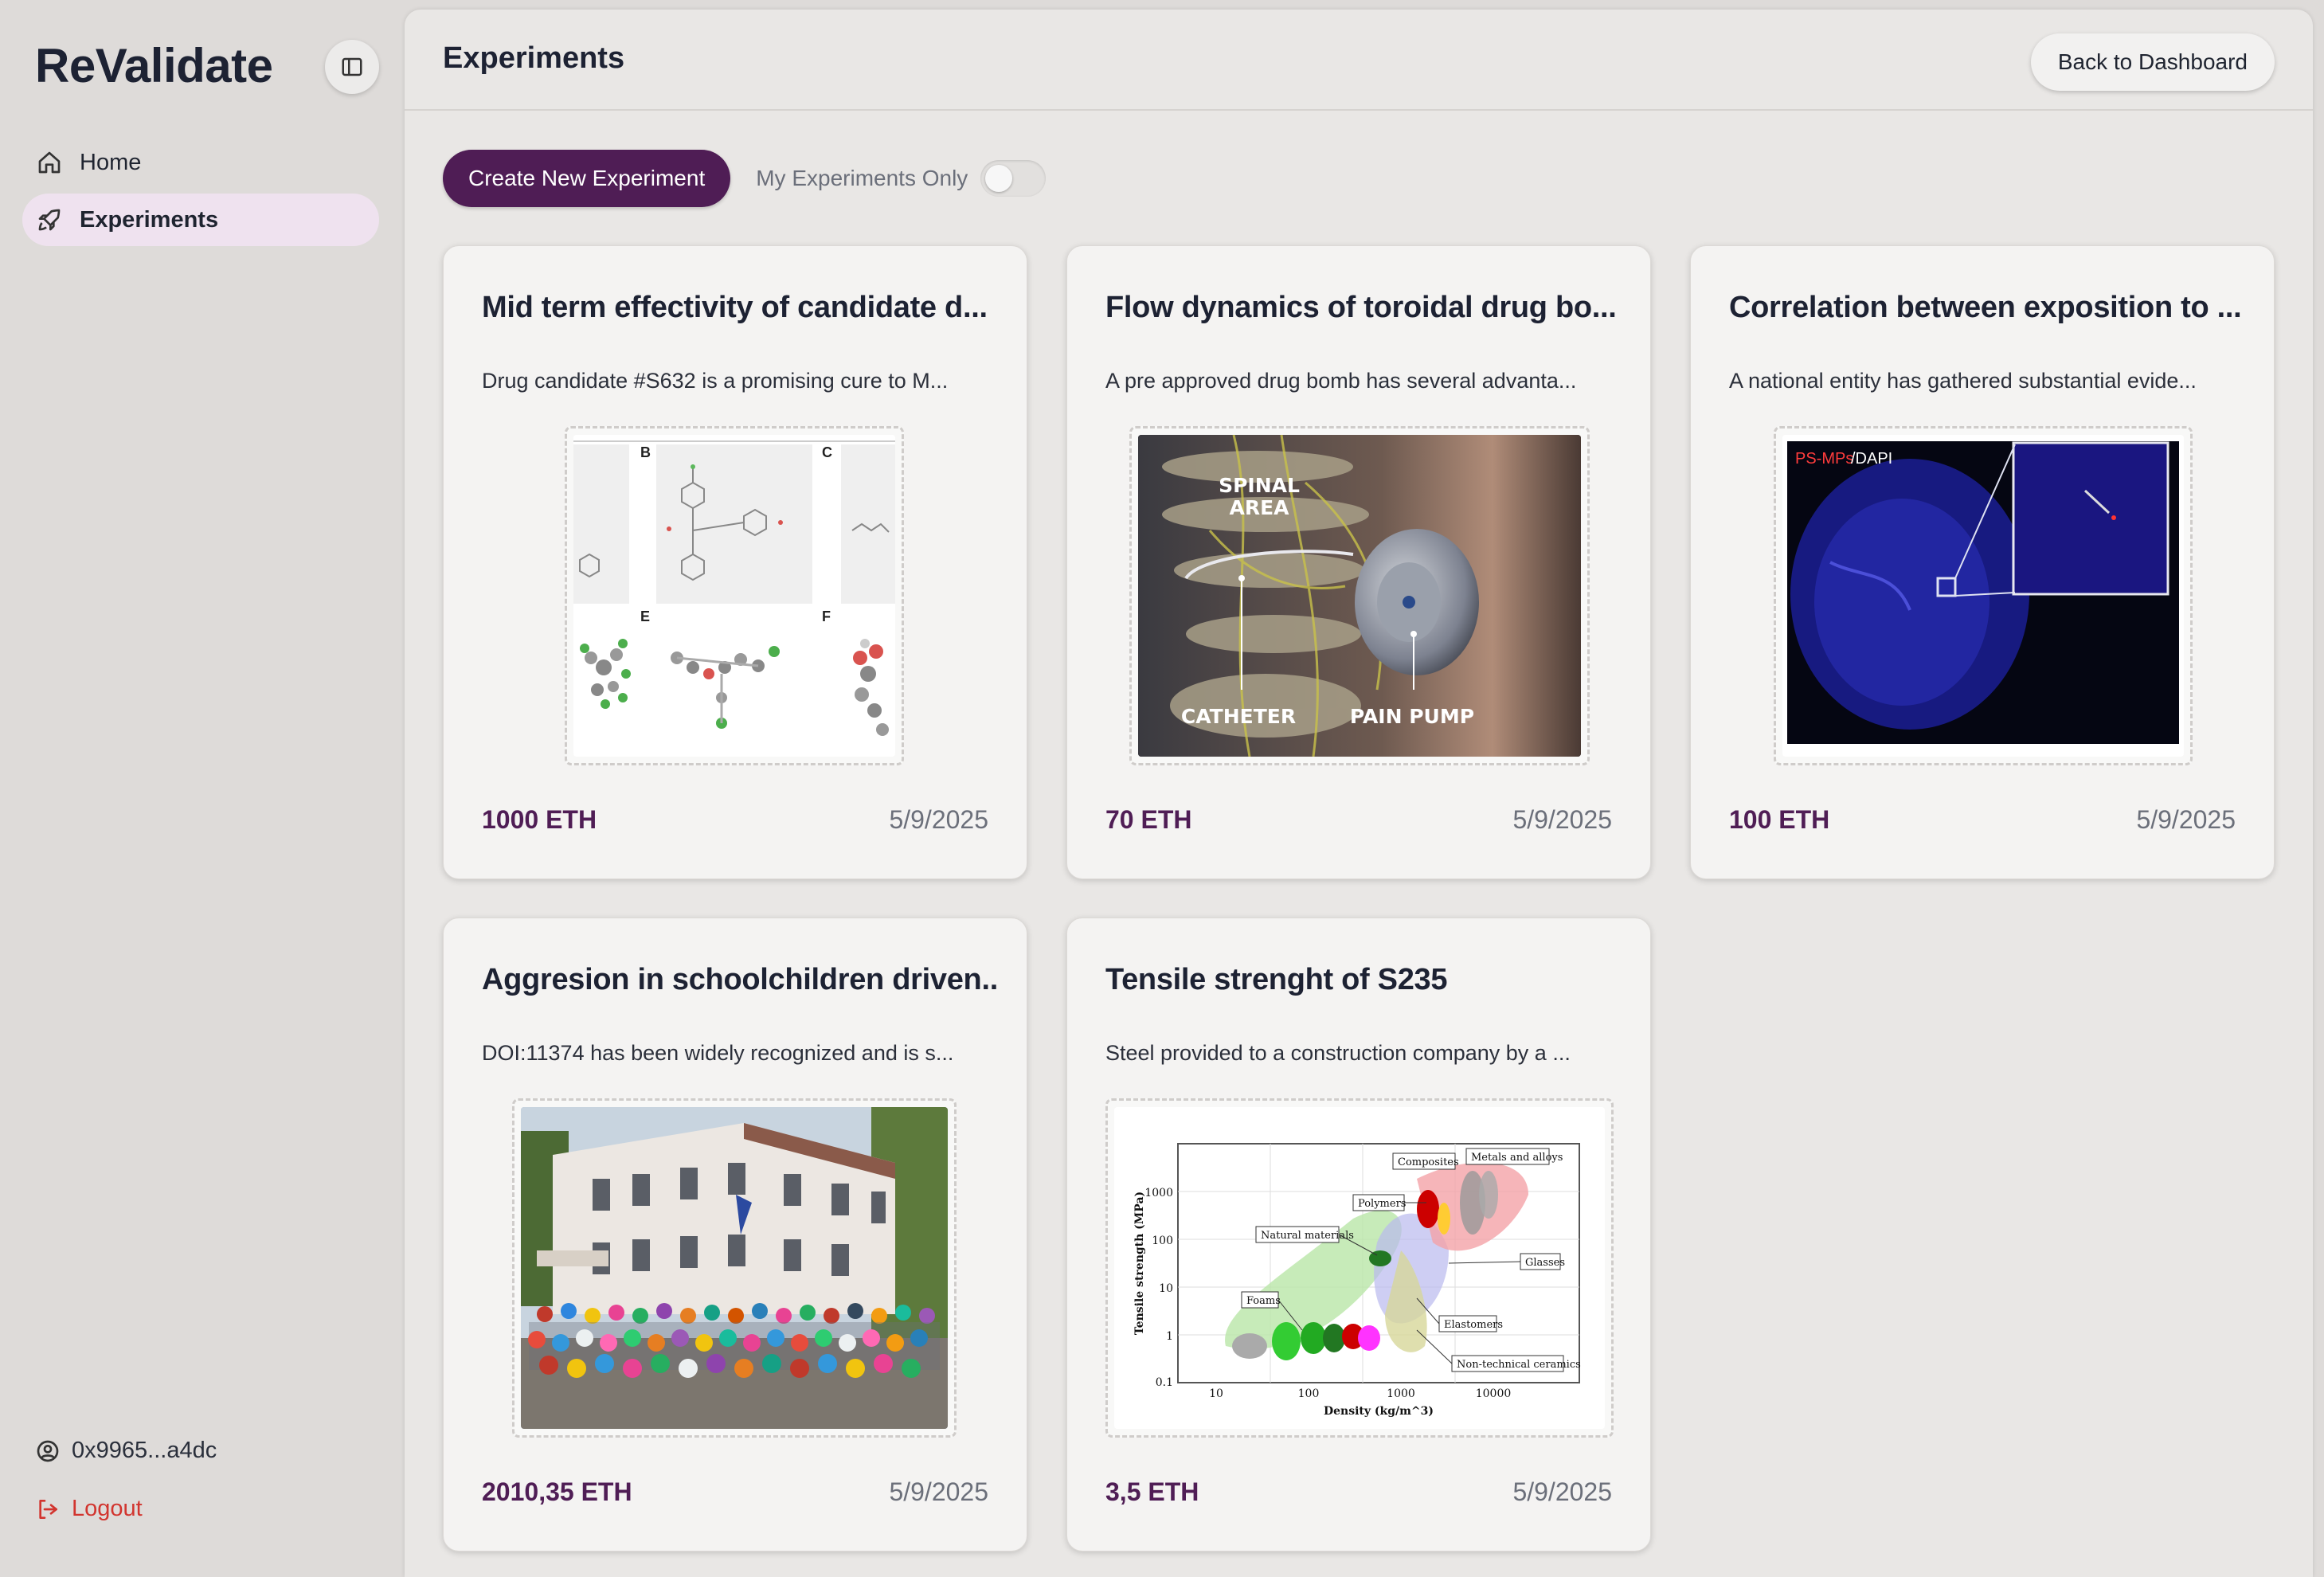 This screenshot has height=1577, width=2324. What do you see at coordinates (1412, 716) in the screenshot?
I see `svg-text: PAIN PUMP` at bounding box center [1412, 716].